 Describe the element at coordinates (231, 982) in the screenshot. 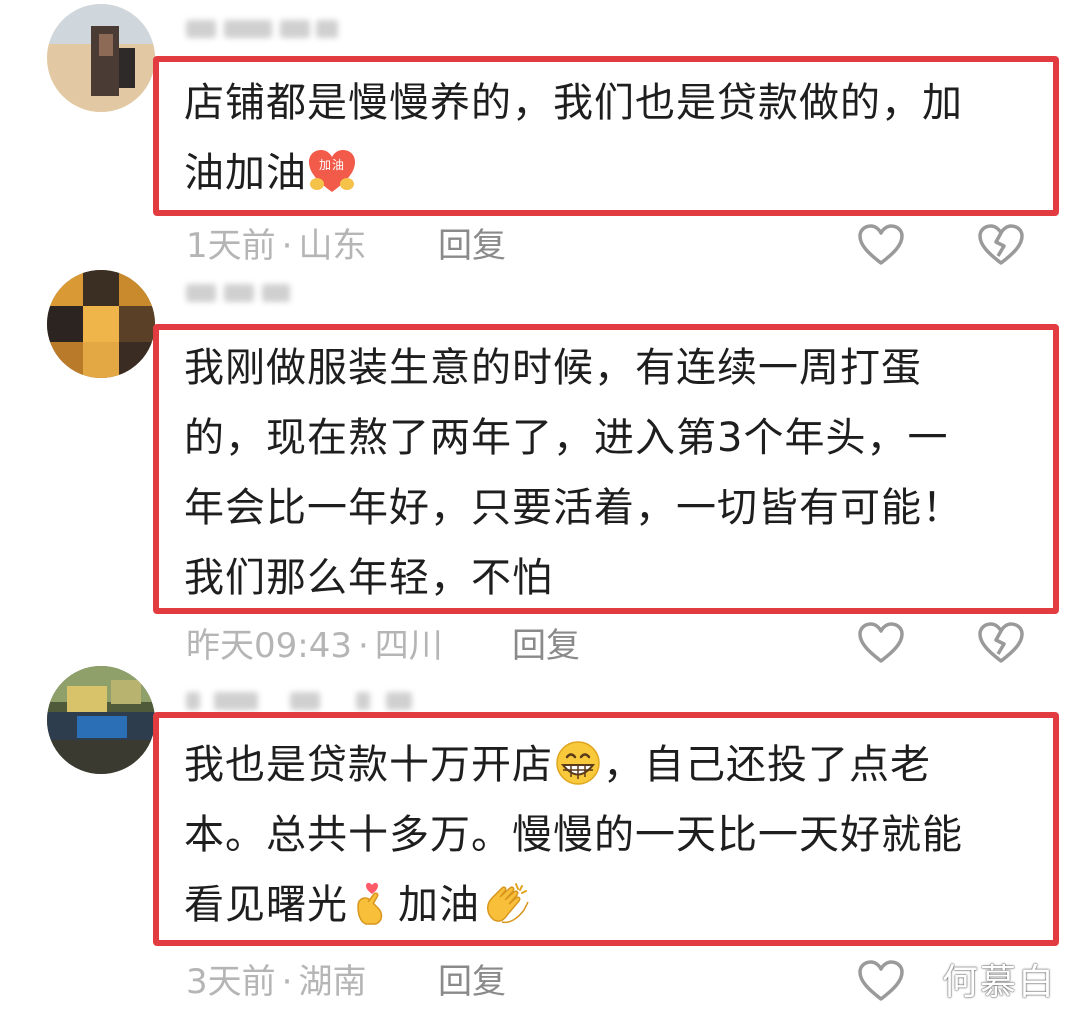

I see `timestamp: 3天前` at that location.